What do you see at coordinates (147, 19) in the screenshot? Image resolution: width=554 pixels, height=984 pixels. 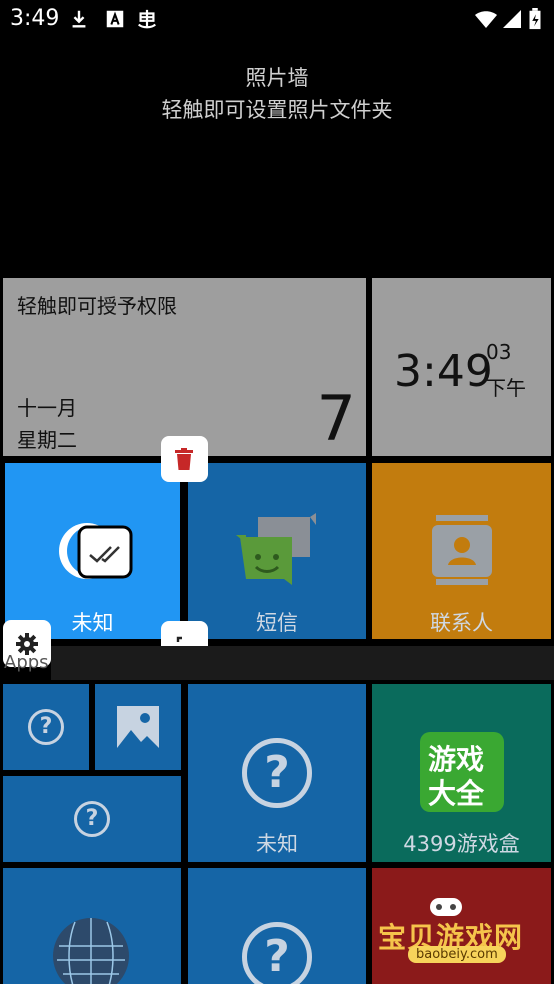 I see `bug-icon` at bounding box center [147, 19].